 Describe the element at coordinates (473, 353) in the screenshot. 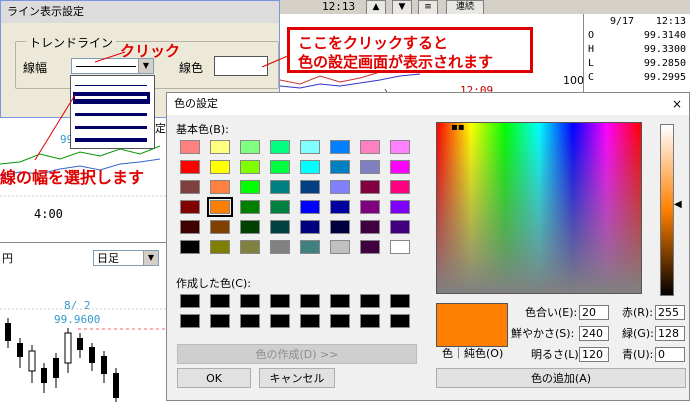

I see `solid-color-label: 色｜純色(O)` at that location.